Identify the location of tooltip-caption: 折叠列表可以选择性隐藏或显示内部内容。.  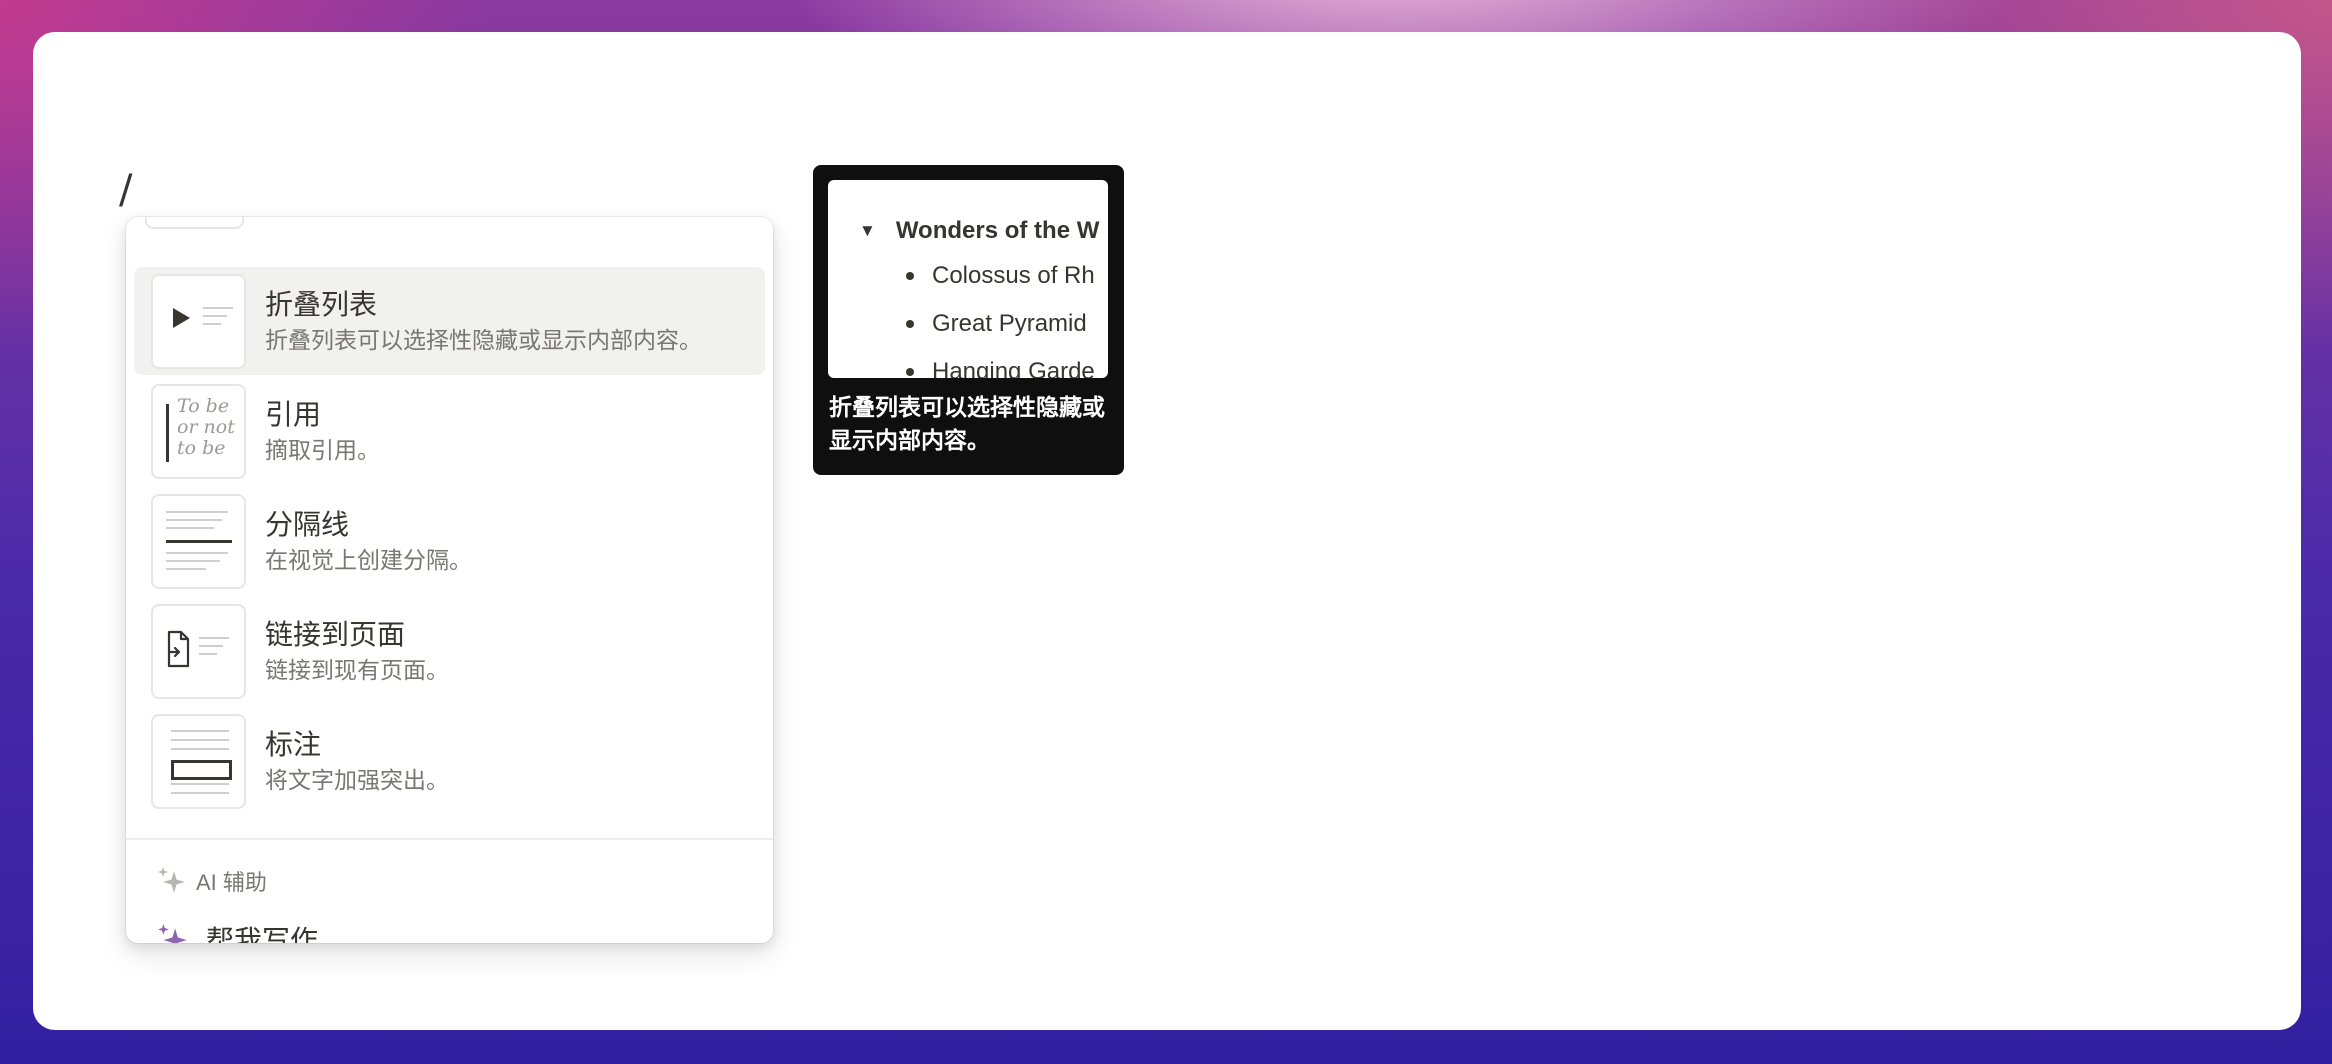
(967, 423).